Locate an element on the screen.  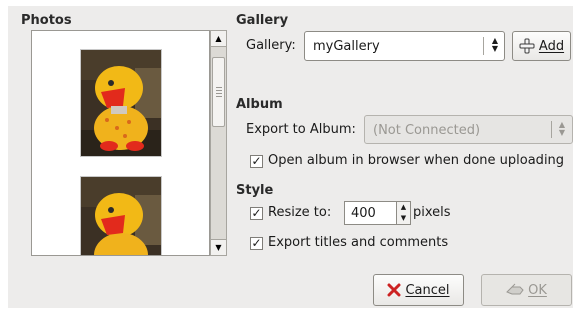
cancel-button: Cancel is located at coordinates (418, 290).